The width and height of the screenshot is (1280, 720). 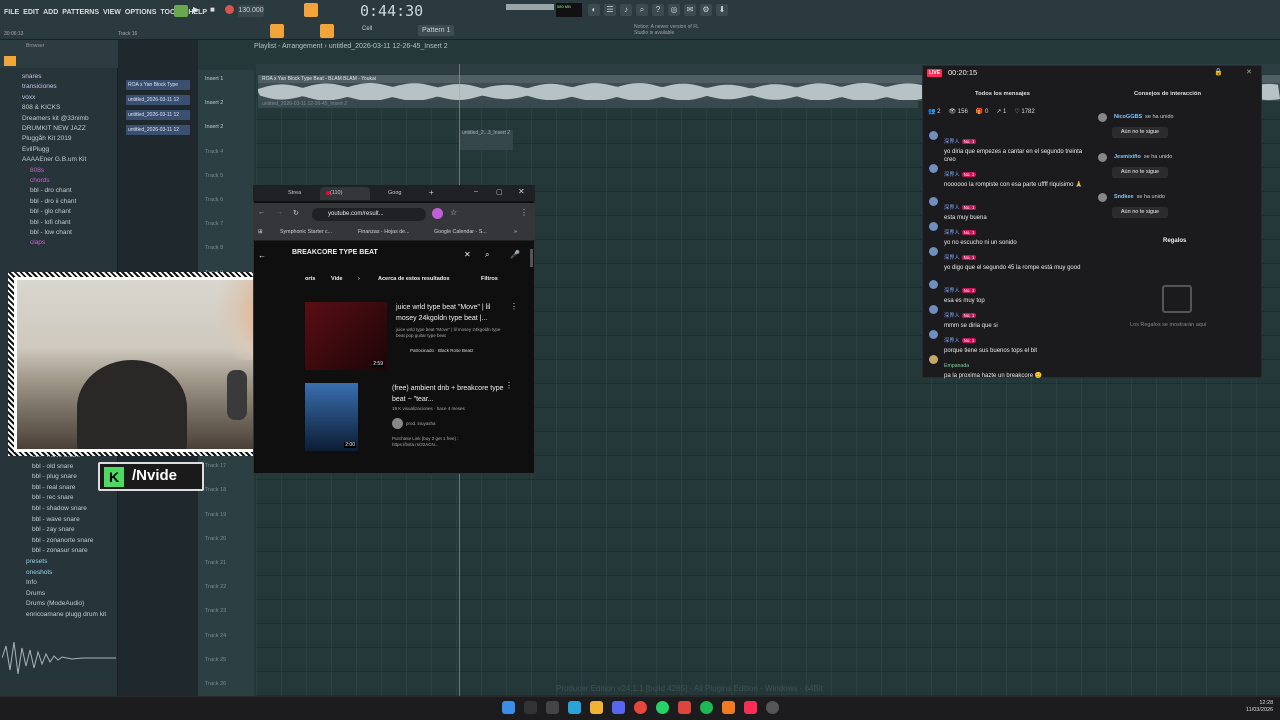 I want to click on reload-icon: ↻, so click(x=296, y=213).